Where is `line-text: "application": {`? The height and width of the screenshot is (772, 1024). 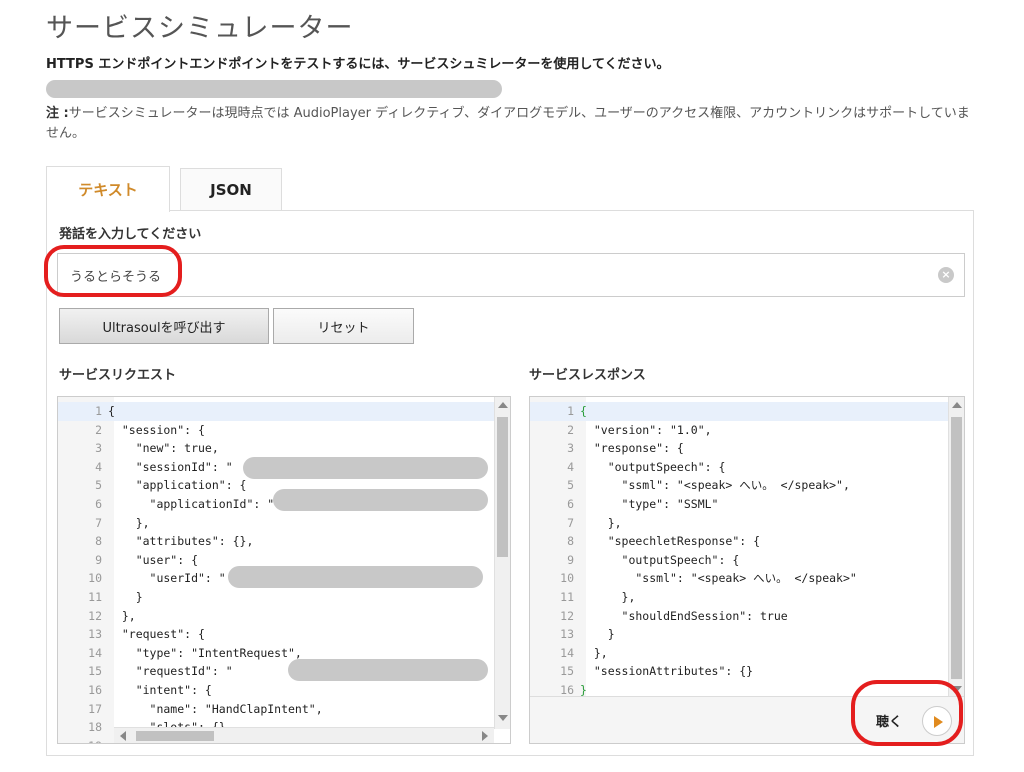
line-text: "application": { is located at coordinates (177, 485).